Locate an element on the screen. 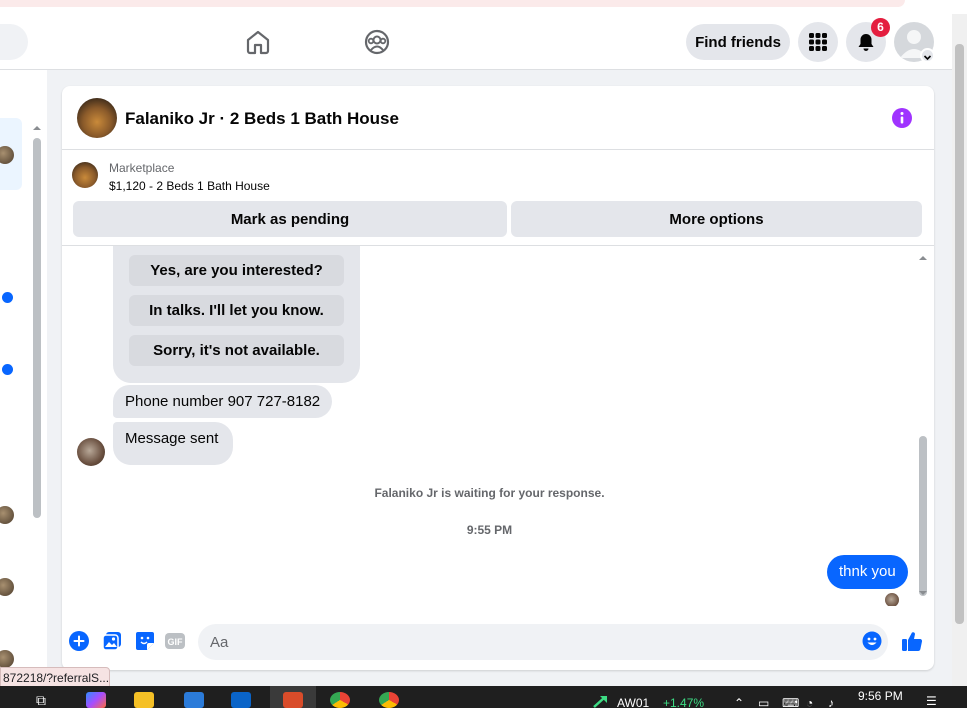 The image size is (967, 708). chevron-down-icon is located at coordinates (927, 58).